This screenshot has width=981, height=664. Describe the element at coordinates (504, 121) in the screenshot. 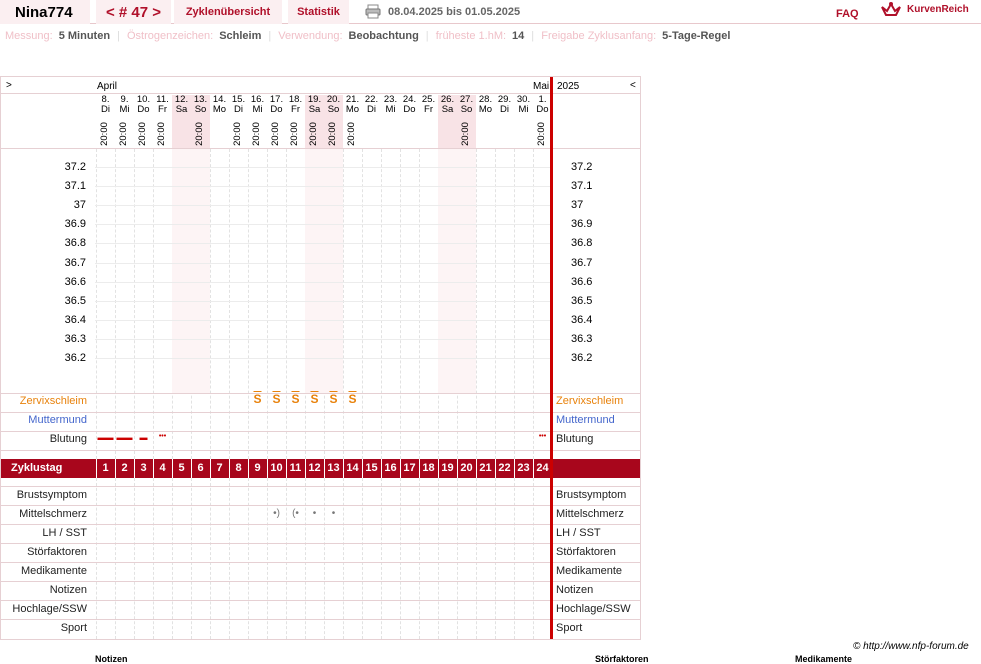

I see `date-column: 29. Di` at that location.